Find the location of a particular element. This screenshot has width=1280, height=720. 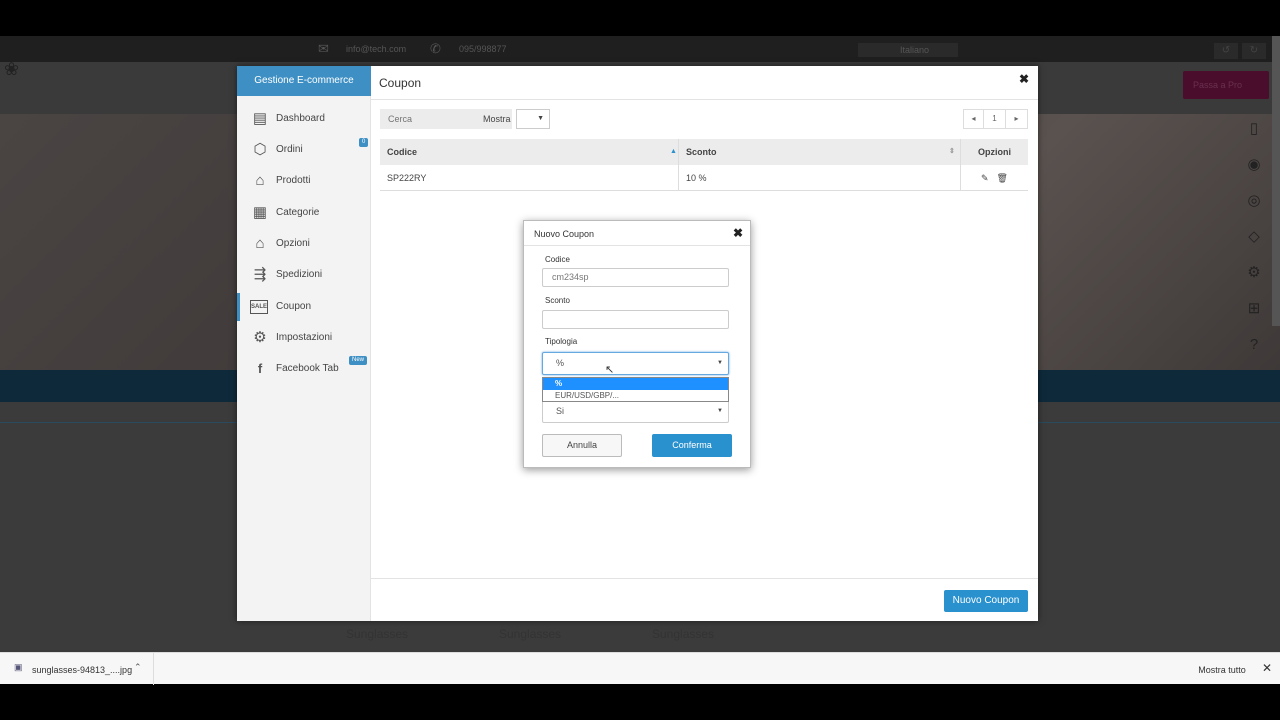

sidebar-item-label: Impostazioni is located at coordinates (304, 337).